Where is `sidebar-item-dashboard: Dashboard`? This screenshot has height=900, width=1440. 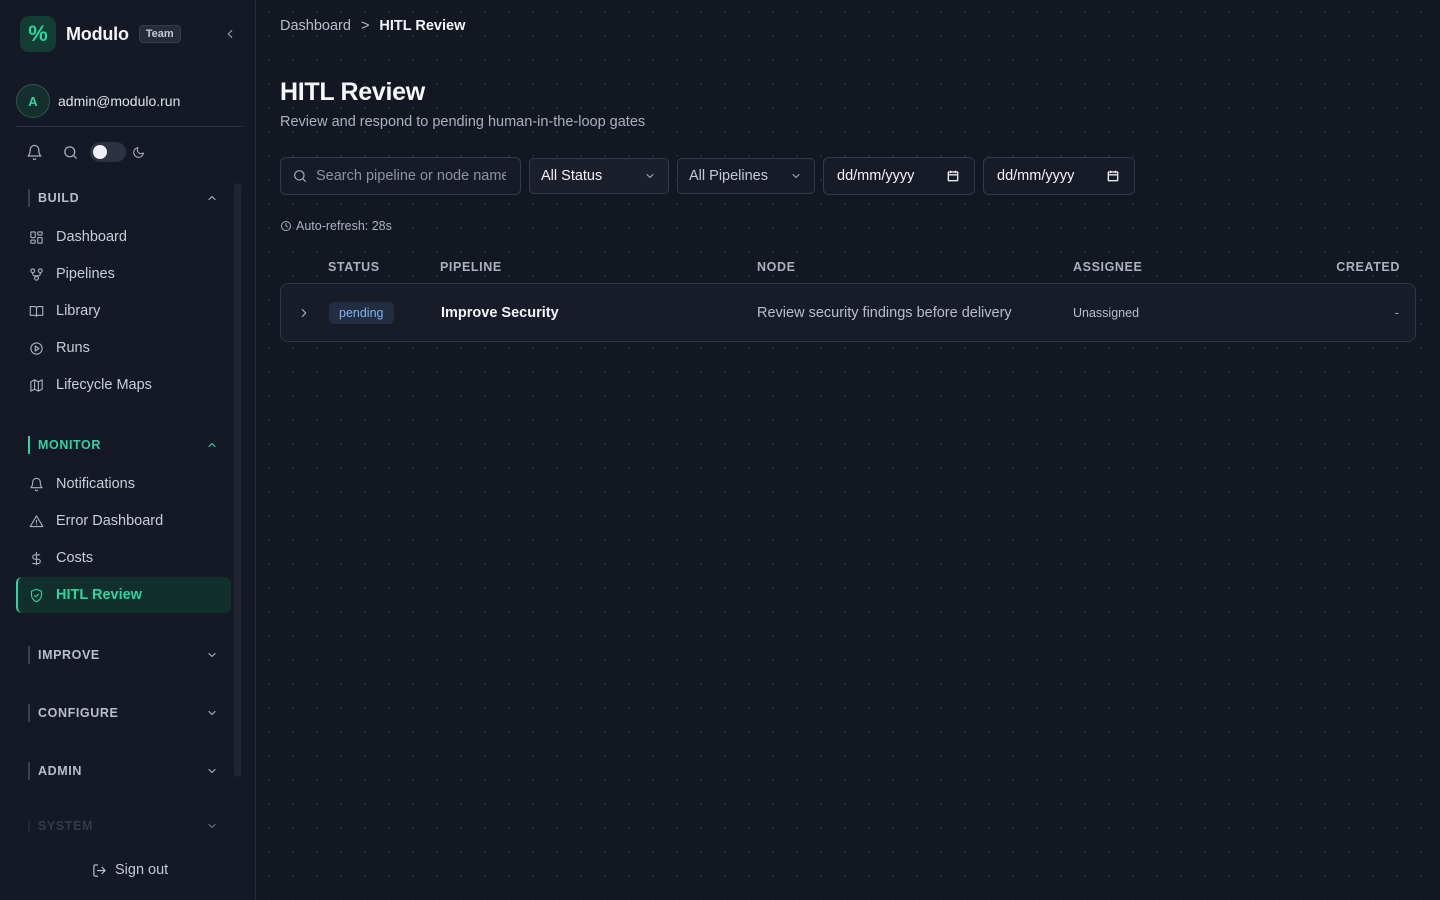
sidebar-item-dashboard: Dashboard is located at coordinates (123, 237).